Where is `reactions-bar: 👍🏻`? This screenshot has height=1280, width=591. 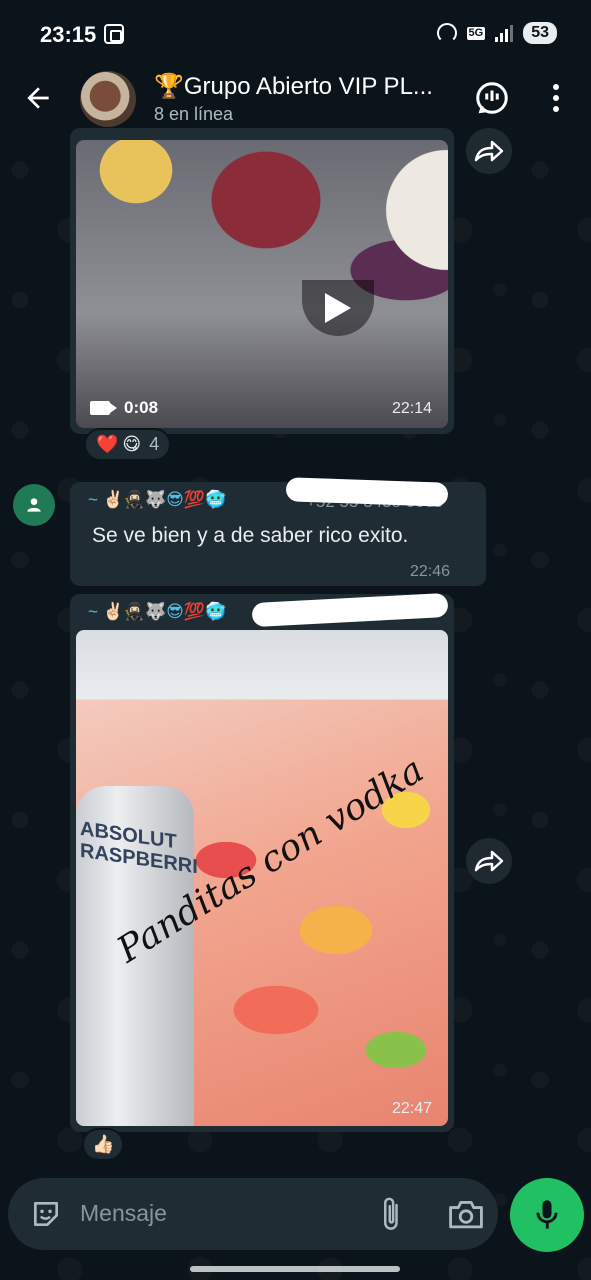
reactions-bar: 👍🏻 is located at coordinates (103, 1144).